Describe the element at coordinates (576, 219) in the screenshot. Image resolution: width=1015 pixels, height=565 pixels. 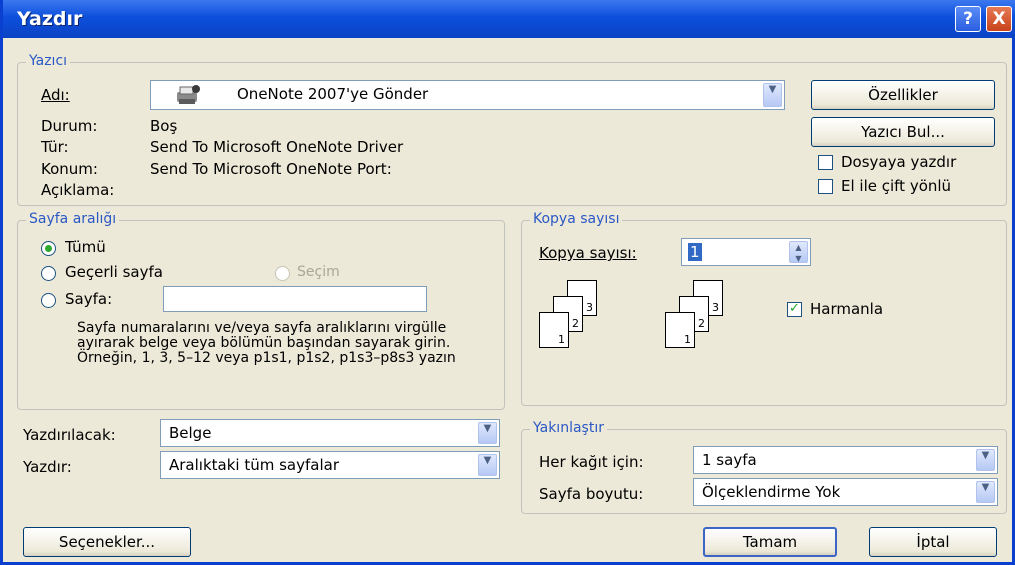
I see `copies-group-label: Kopya sayısı` at that location.